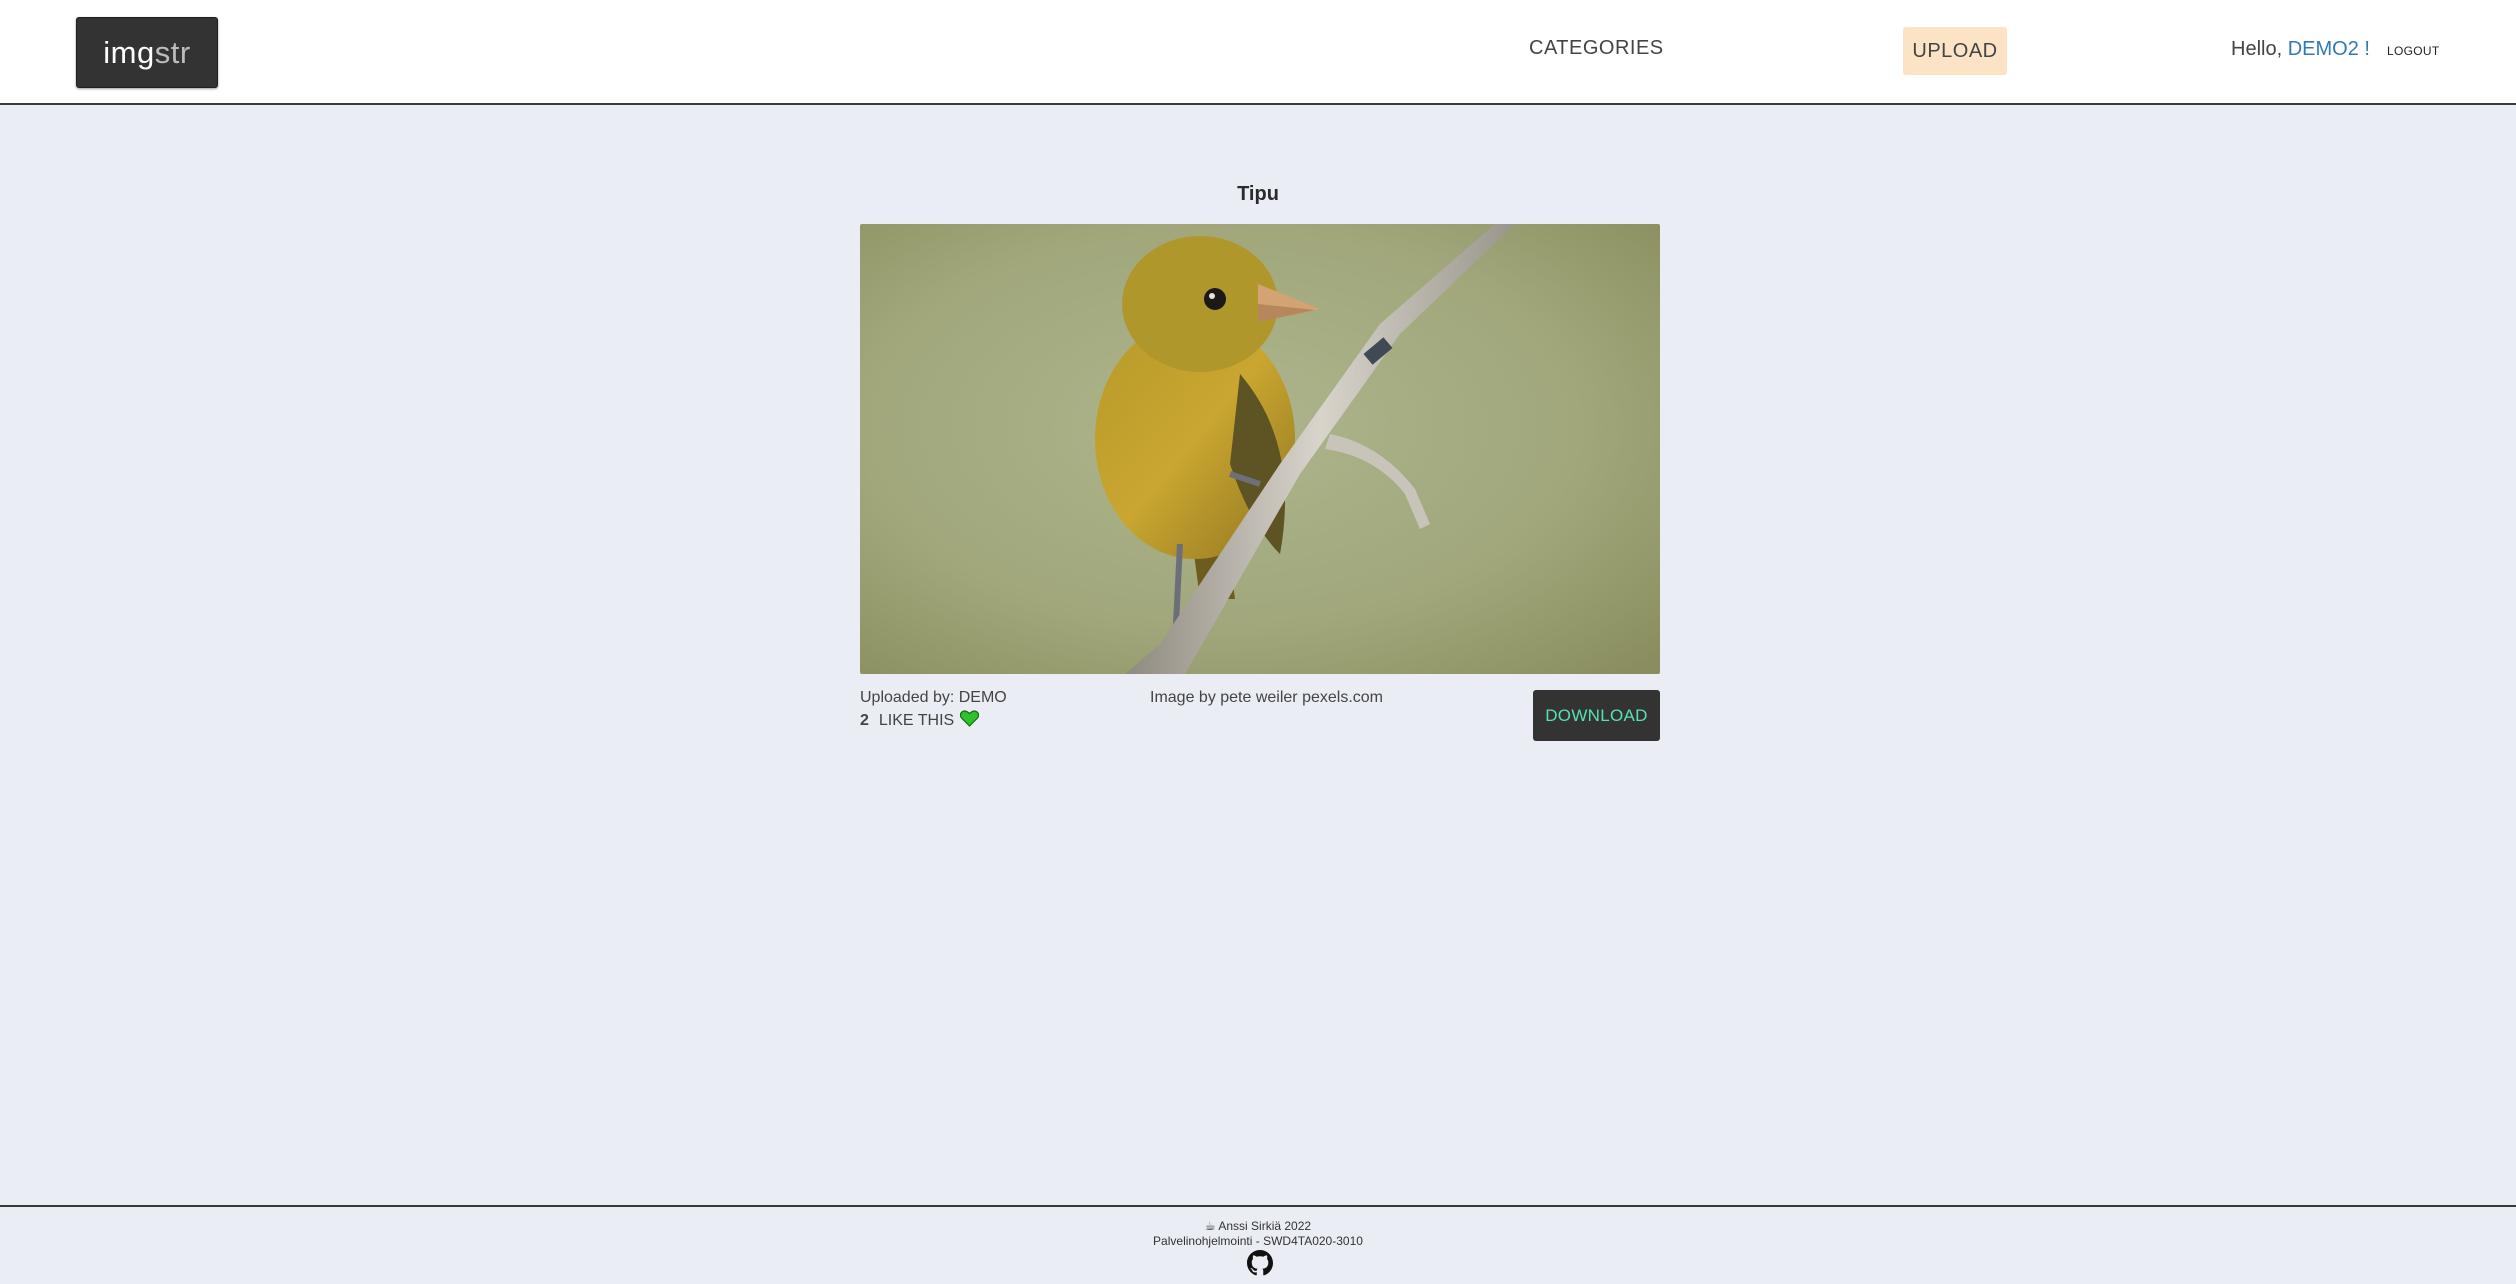  I want to click on footer-course: Palvelinohjelmointi - SWD4TA020-3010, so click(1258, 1241).